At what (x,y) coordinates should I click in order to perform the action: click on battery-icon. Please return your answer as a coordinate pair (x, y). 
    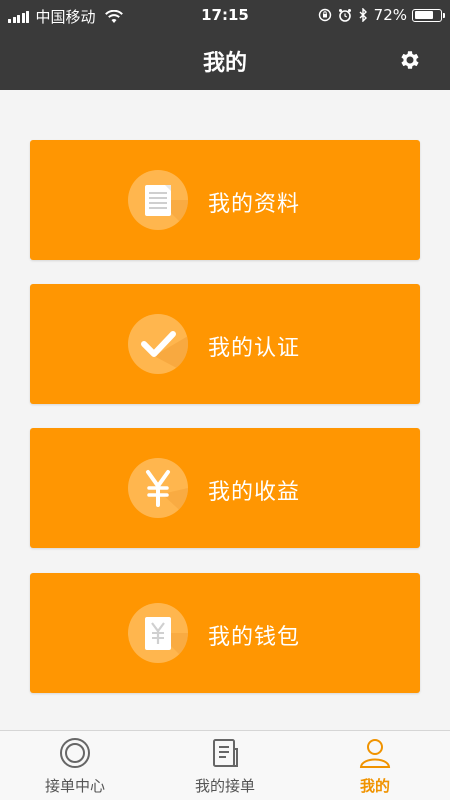
    Looking at the image, I should click on (428, 15).